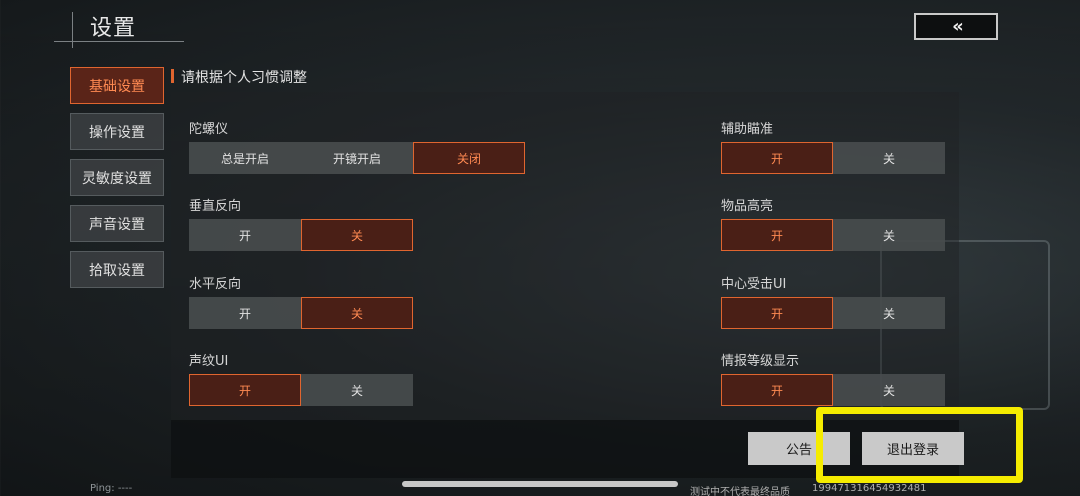  What do you see at coordinates (239, 77) in the screenshot?
I see `section-title: 请根据个人习惯调整` at bounding box center [239, 77].